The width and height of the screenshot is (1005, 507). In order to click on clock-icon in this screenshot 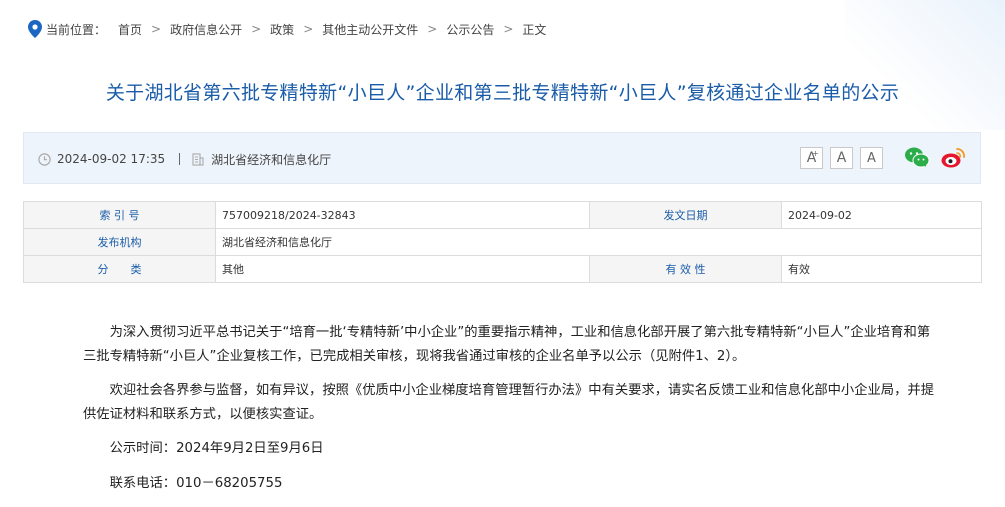, I will do `click(44, 159)`.